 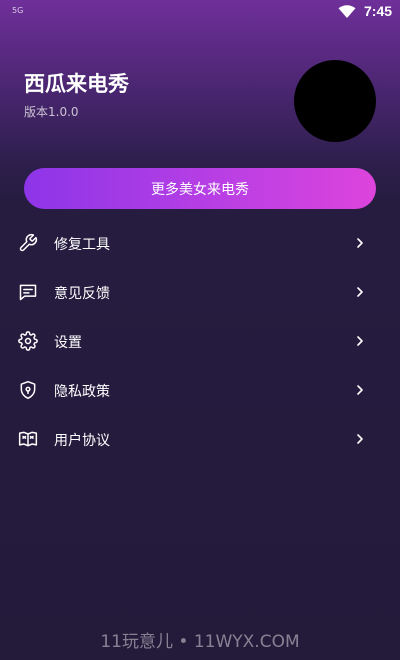 What do you see at coordinates (378, 11) in the screenshot?
I see `status-time: 7:45` at bounding box center [378, 11].